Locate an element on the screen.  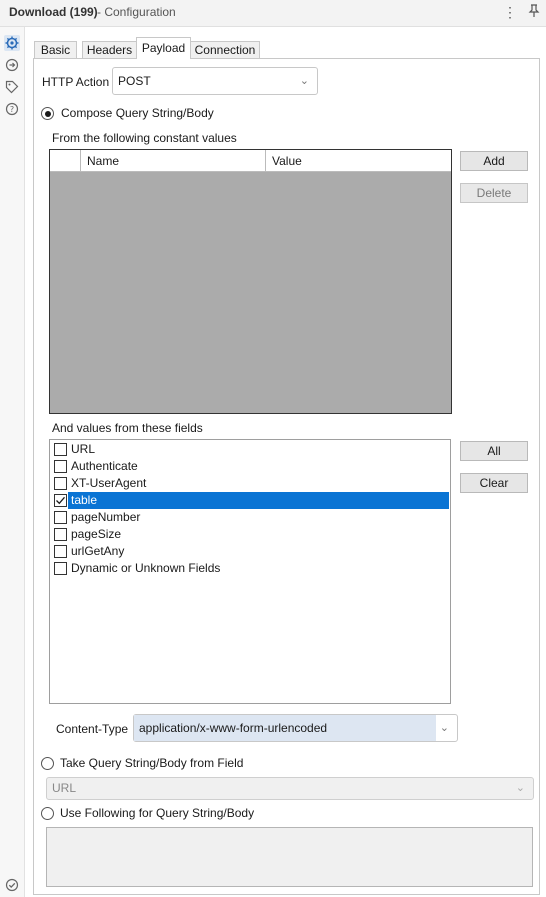
list-item-label: pageSize is located at coordinates (96, 534).